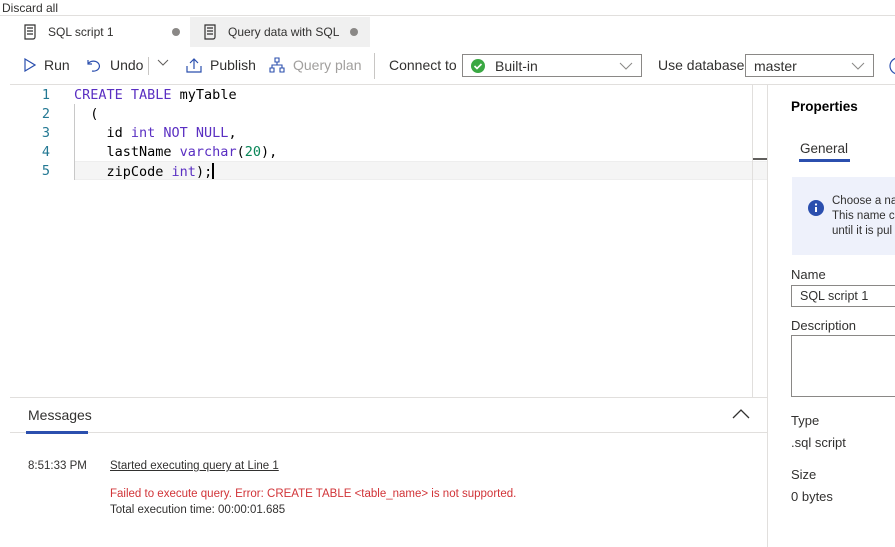 The width and height of the screenshot is (895, 547). I want to click on description-label: Description, so click(824, 325).